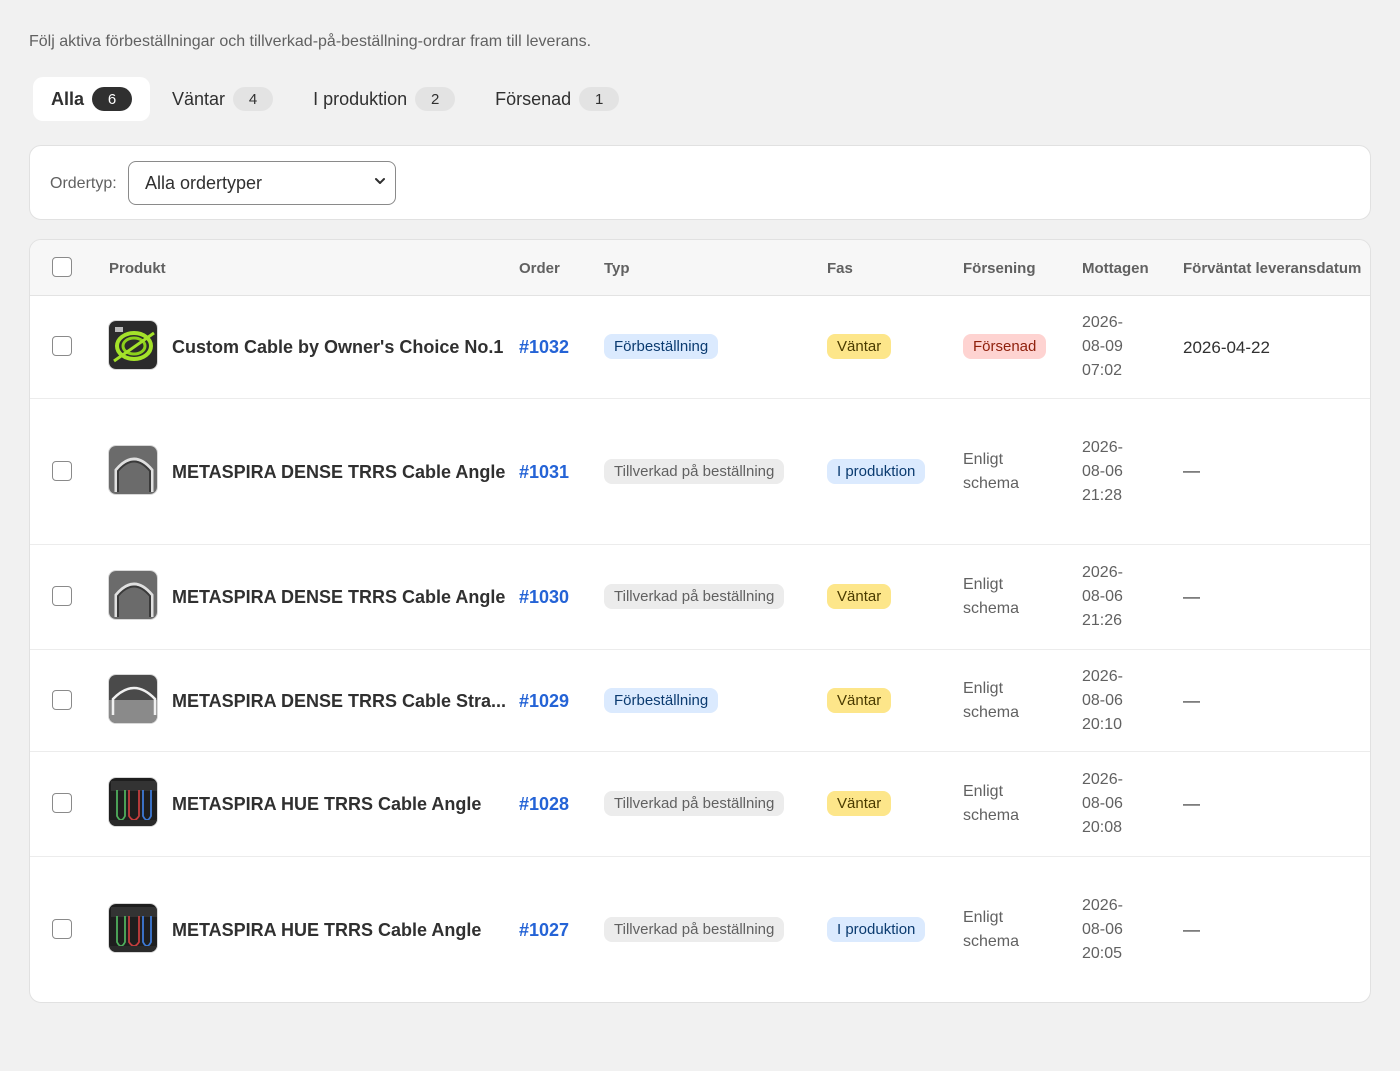 The image size is (1400, 1071). Describe the element at coordinates (544, 701) in the screenshot. I see `order-link: #1029` at that location.